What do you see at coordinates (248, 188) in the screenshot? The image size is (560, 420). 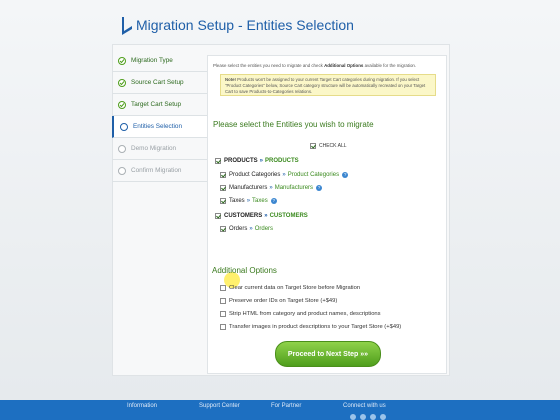 I see `entity-source: Manufacturers` at bounding box center [248, 188].